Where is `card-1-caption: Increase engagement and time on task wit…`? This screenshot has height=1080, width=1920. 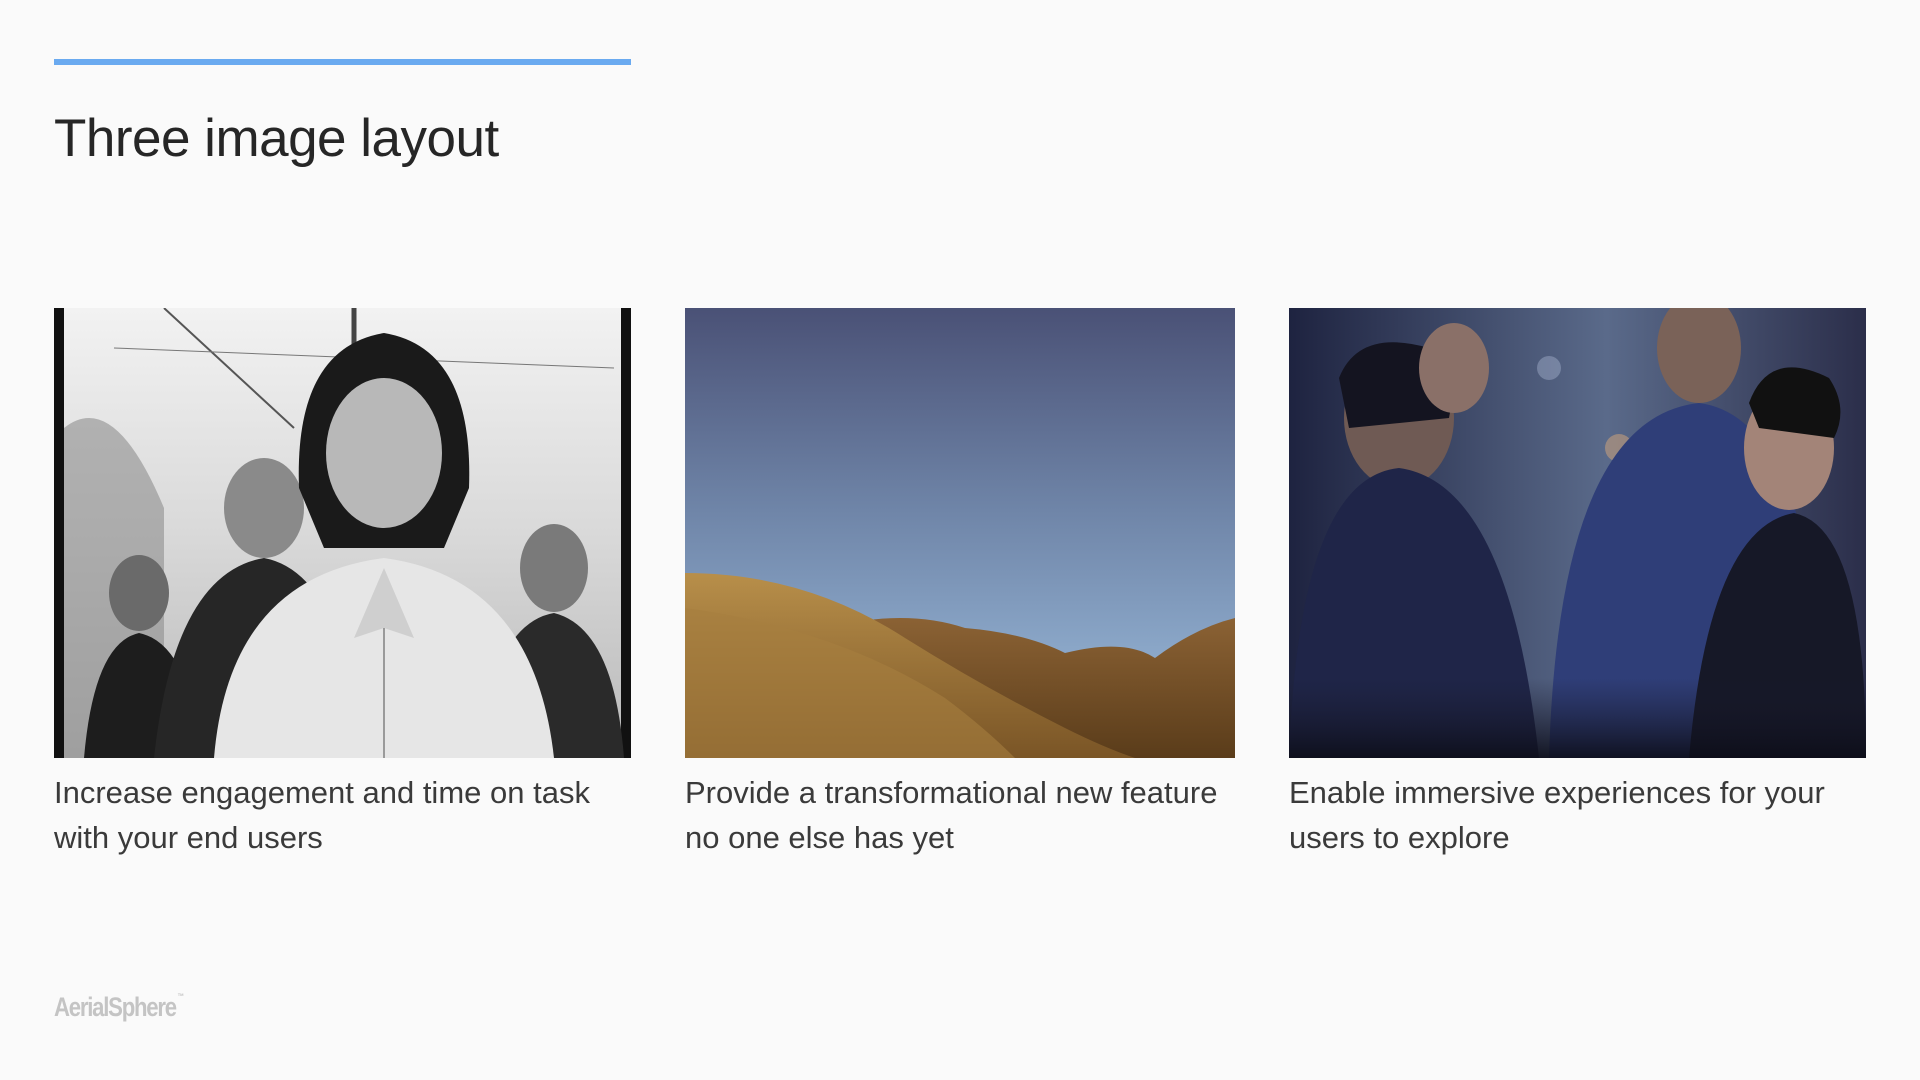
card-1-caption: Increase engagement and time on task wit… is located at coordinates (322, 815).